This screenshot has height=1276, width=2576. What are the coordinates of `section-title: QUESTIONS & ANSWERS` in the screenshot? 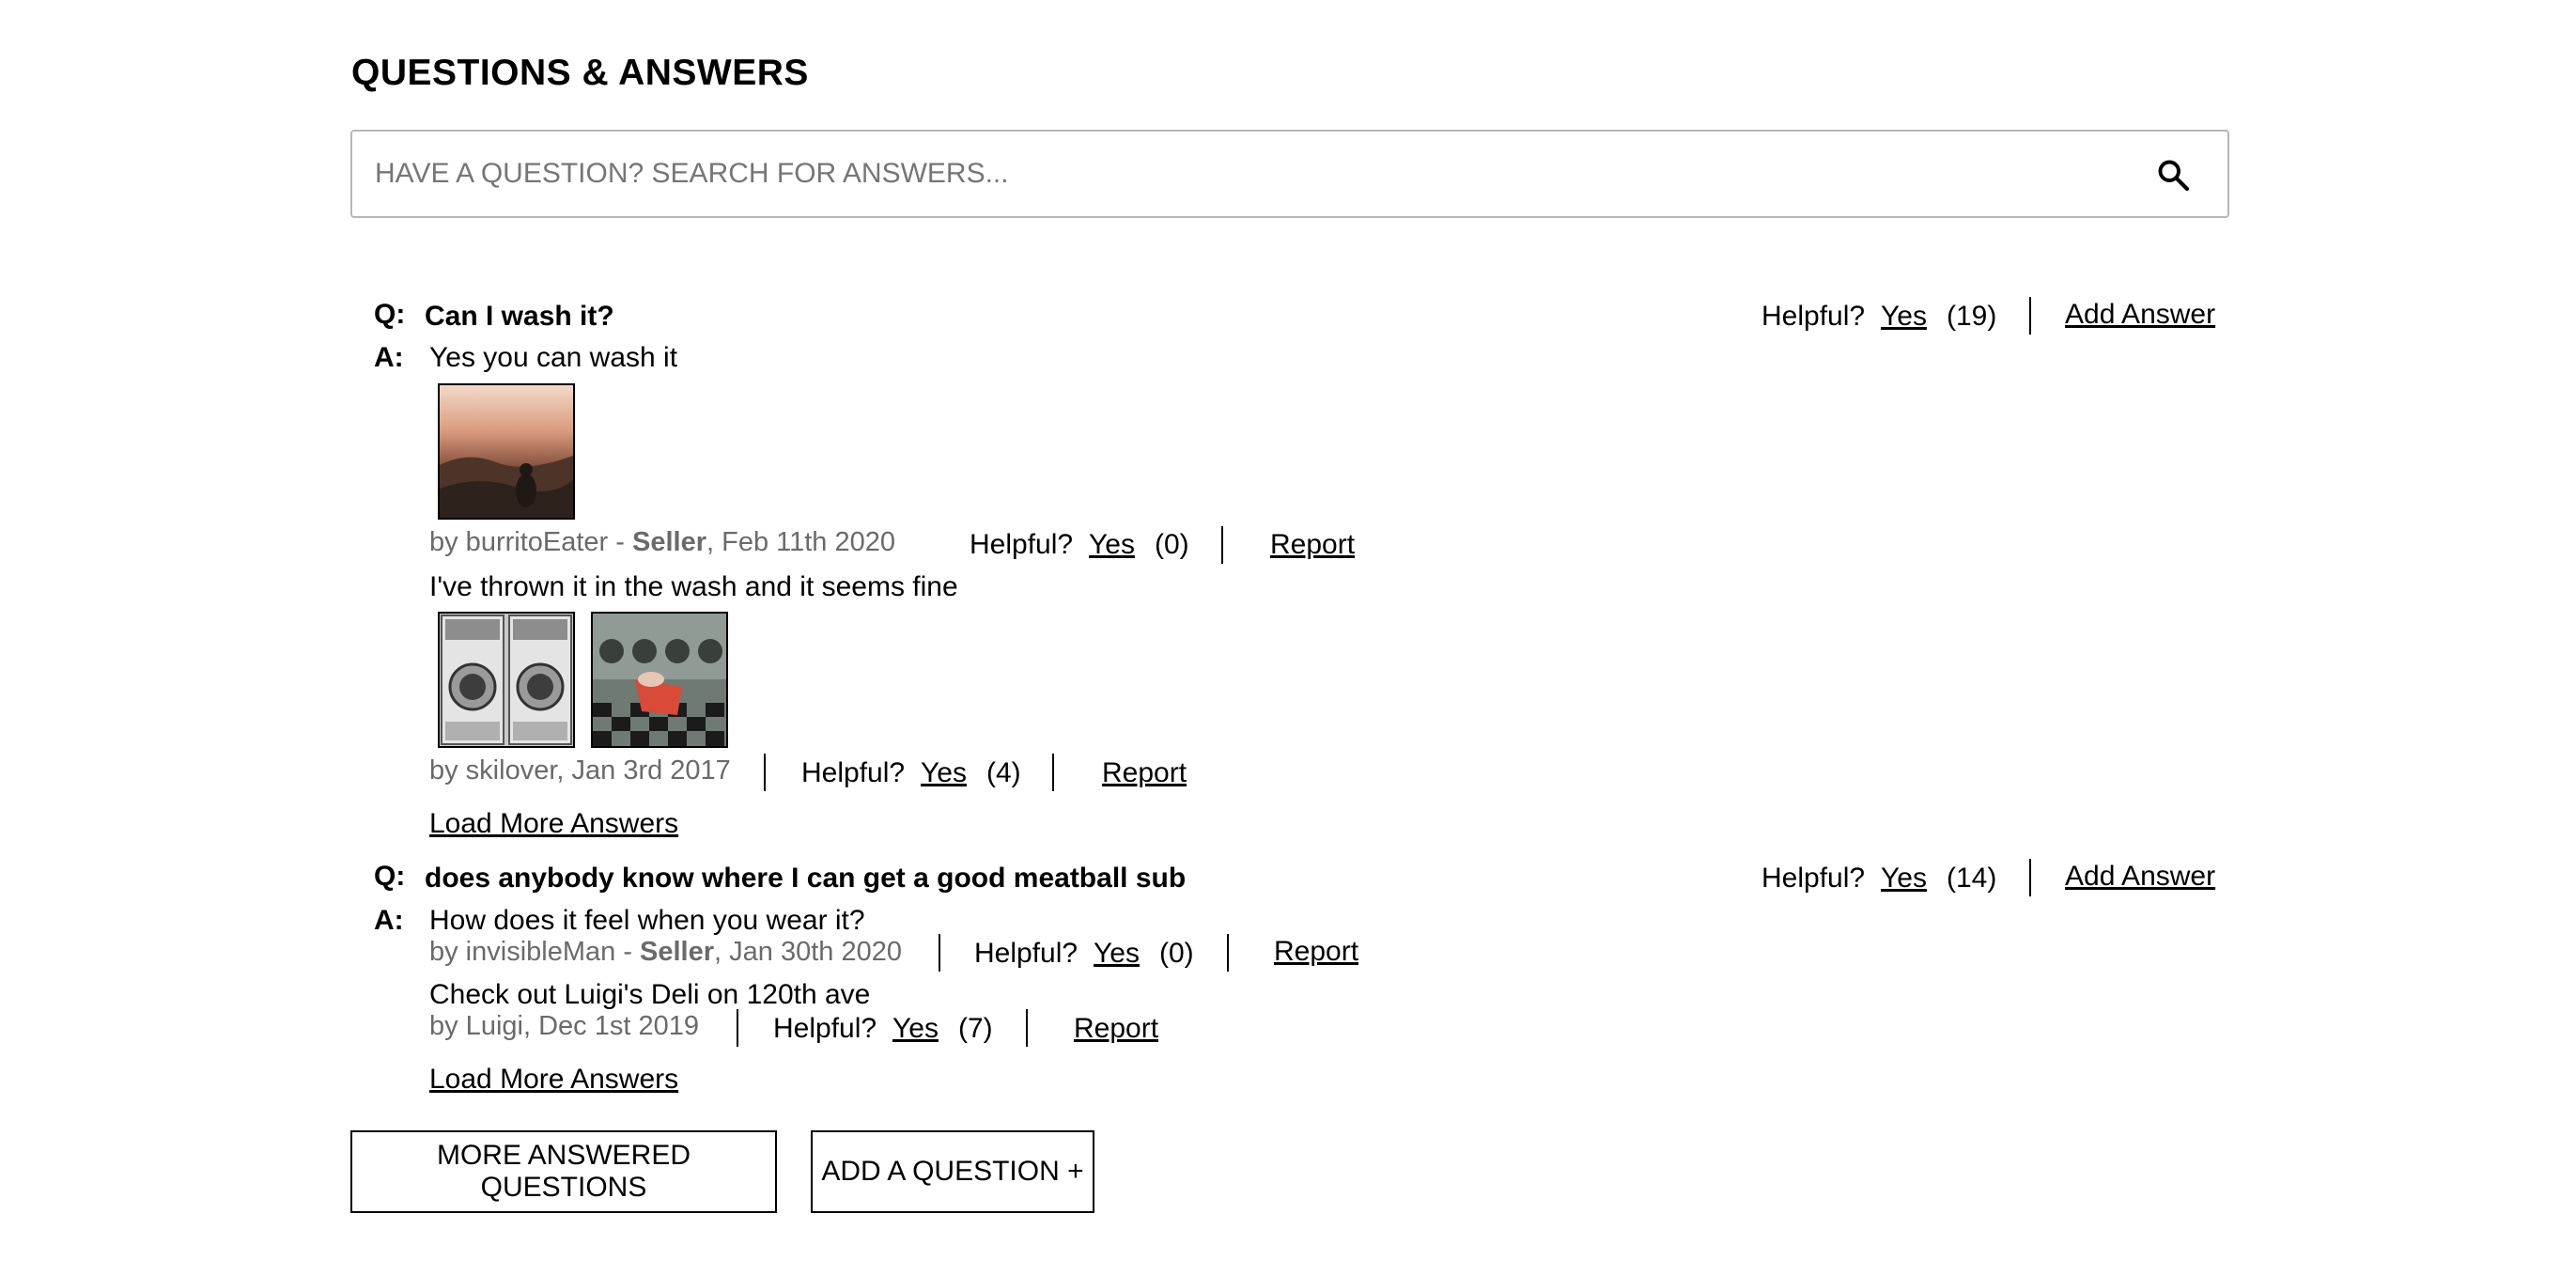 It's located at (580, 73).